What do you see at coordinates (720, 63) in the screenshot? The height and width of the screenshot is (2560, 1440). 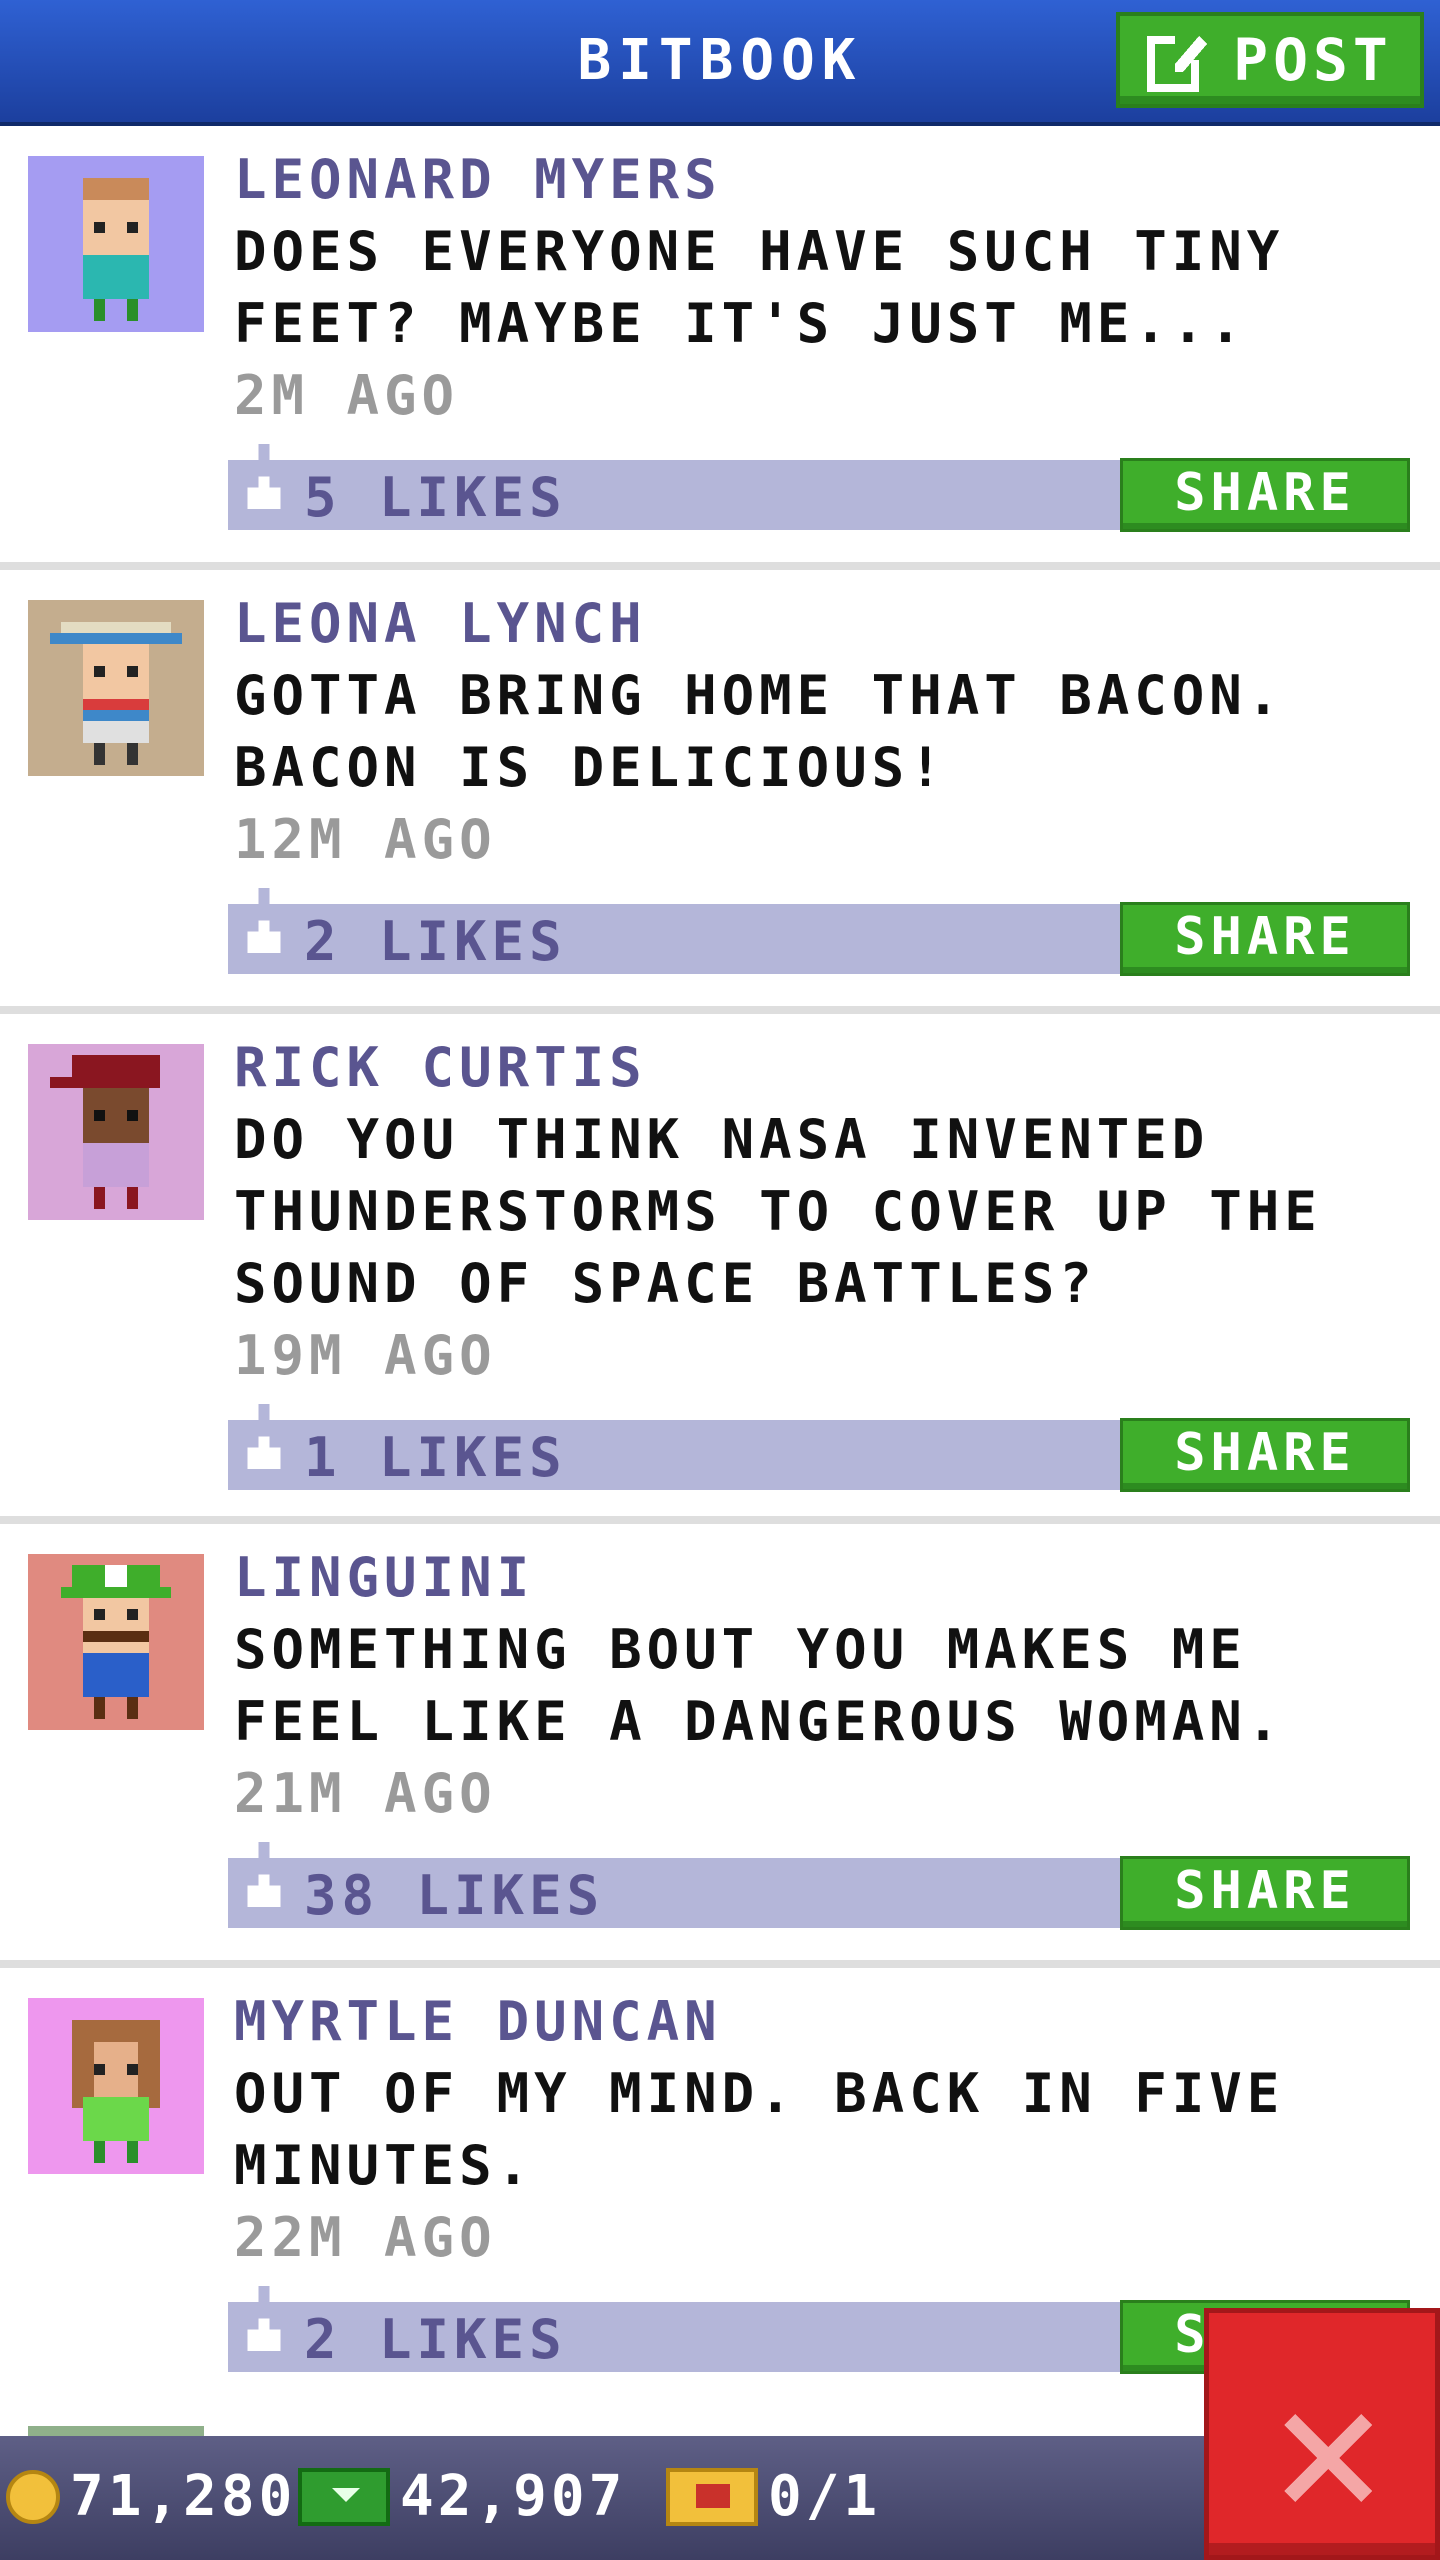 I see `app-header: BITBOOK POST` at bounding box center [720, 63].